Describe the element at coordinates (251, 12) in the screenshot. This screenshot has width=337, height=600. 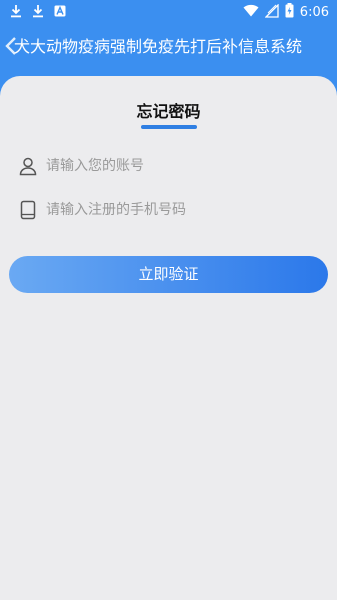
I see `wifi-icon` at that location.